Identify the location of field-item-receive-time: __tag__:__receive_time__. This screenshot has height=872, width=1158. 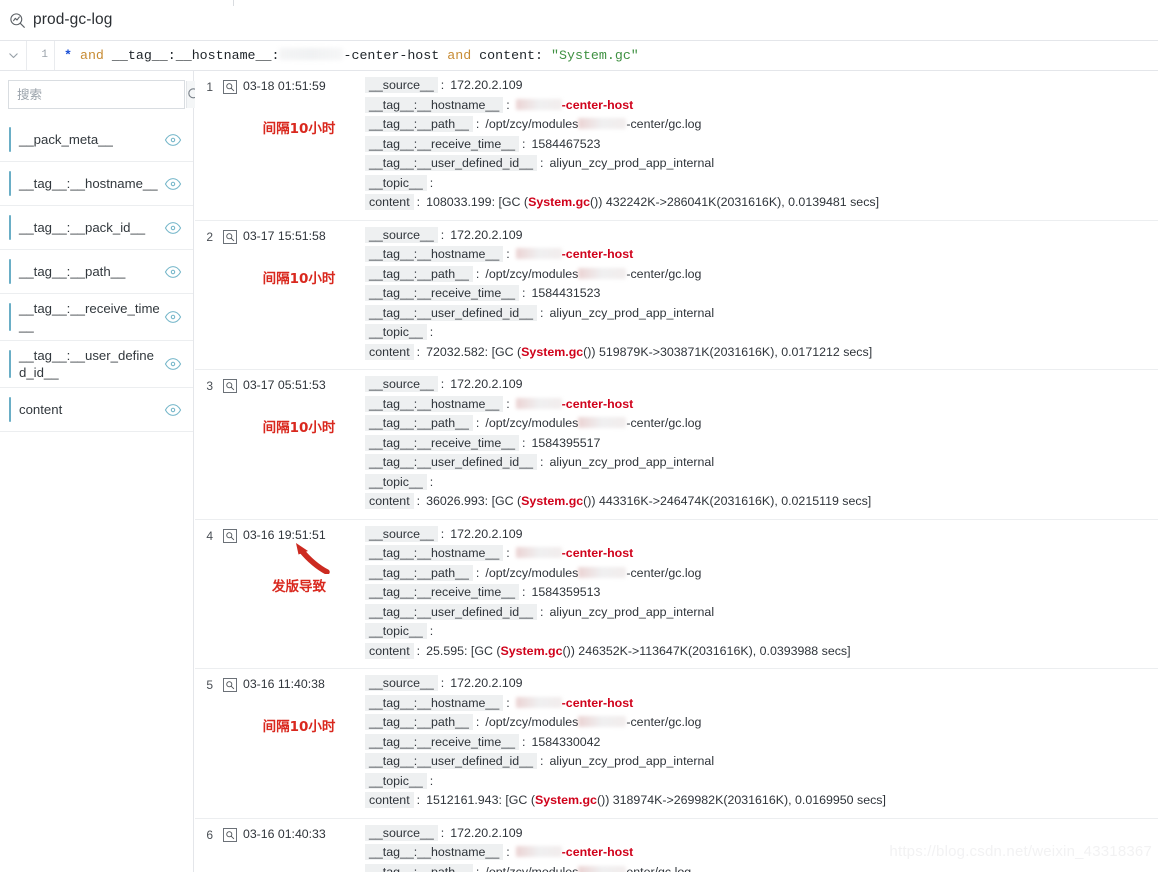
(96, 317).